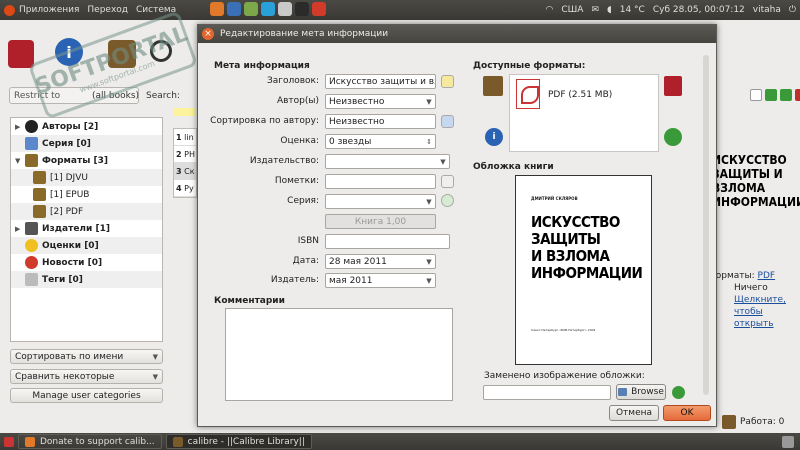 Image resolution: width=800 pixels, height=450 pixels. What do you see at coordinates (357, 101) in the screenshot?
I see `author-value: Неизвестно` at bounding box center [357, 101].